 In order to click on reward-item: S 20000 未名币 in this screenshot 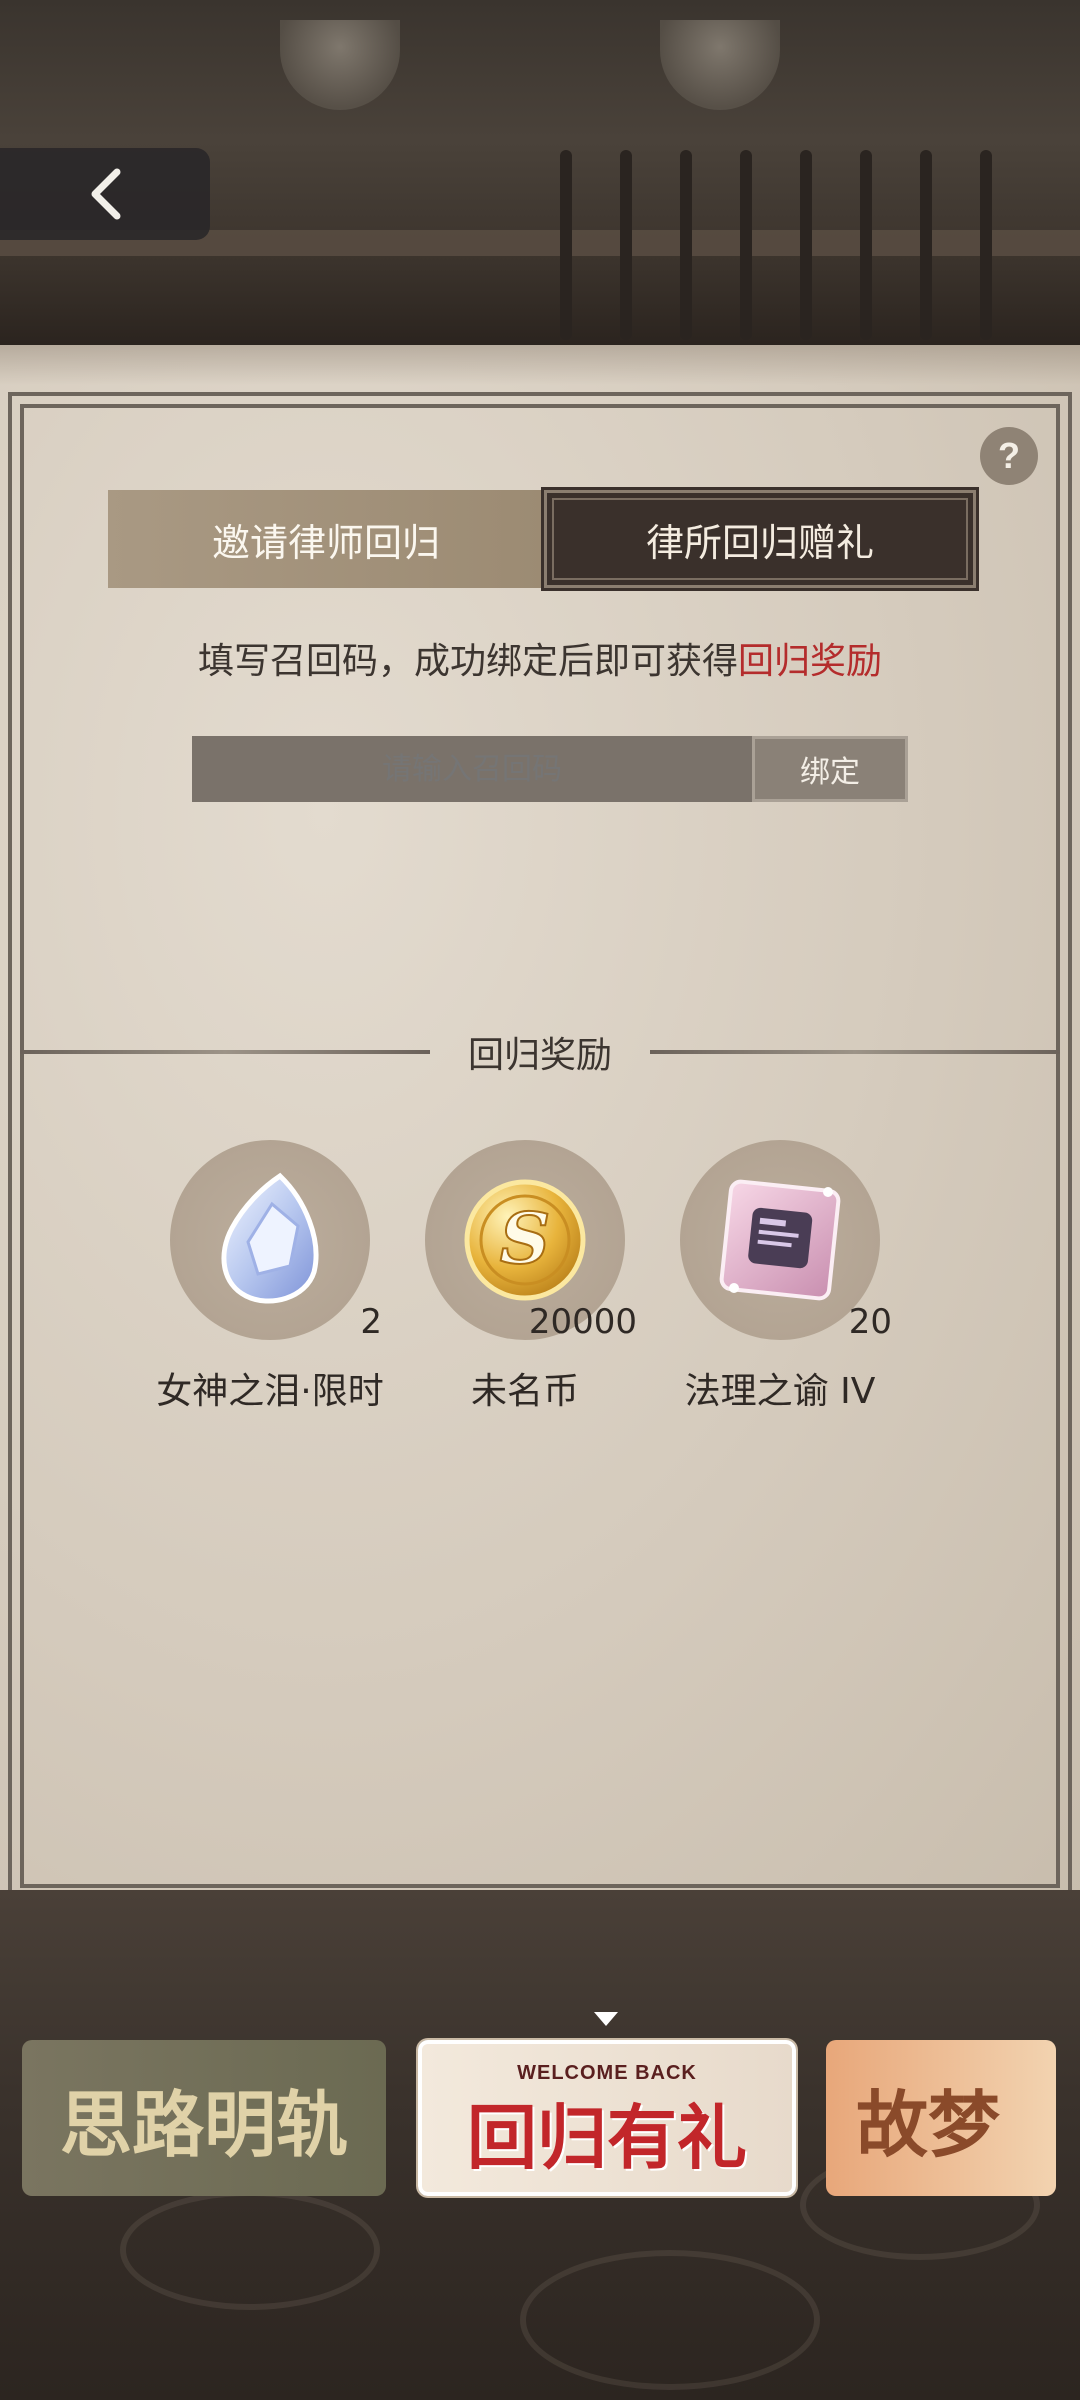, I will do `click(525, 1277)`.